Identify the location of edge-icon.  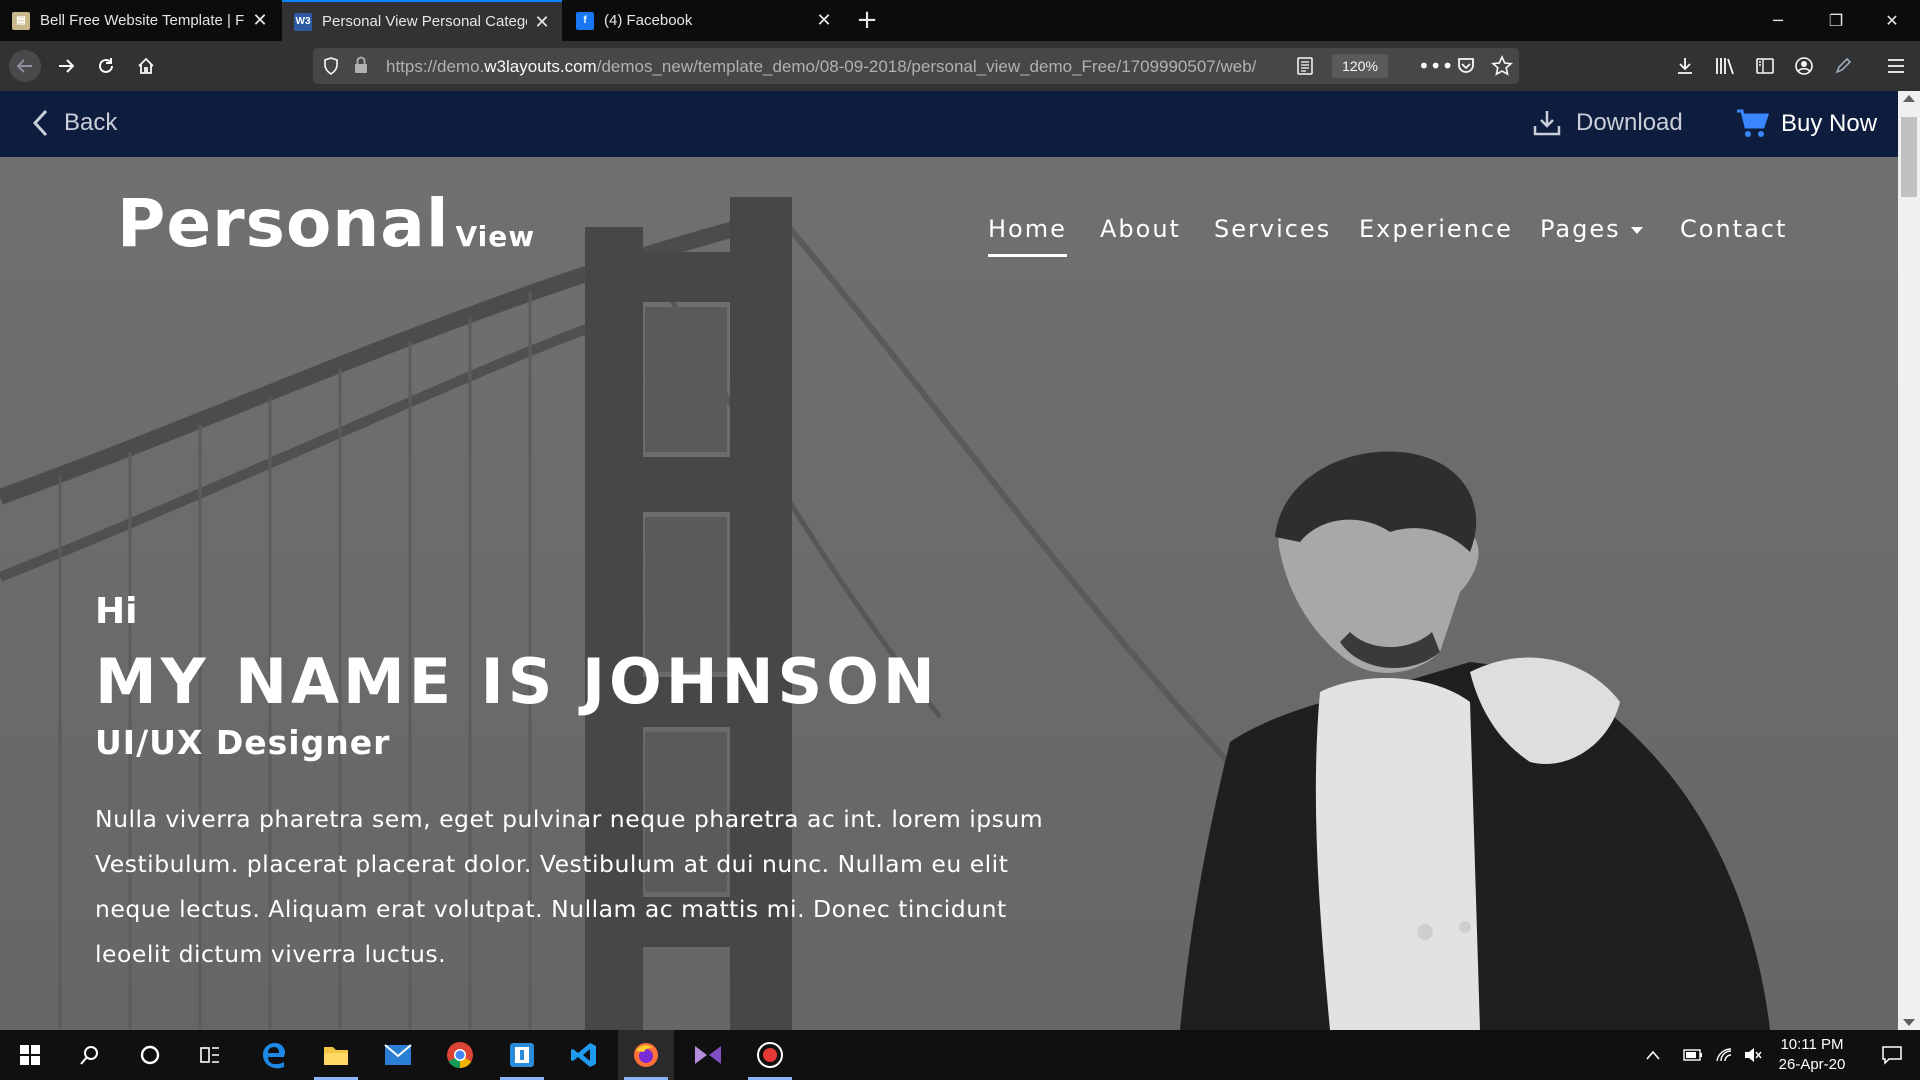
(274, 1055).